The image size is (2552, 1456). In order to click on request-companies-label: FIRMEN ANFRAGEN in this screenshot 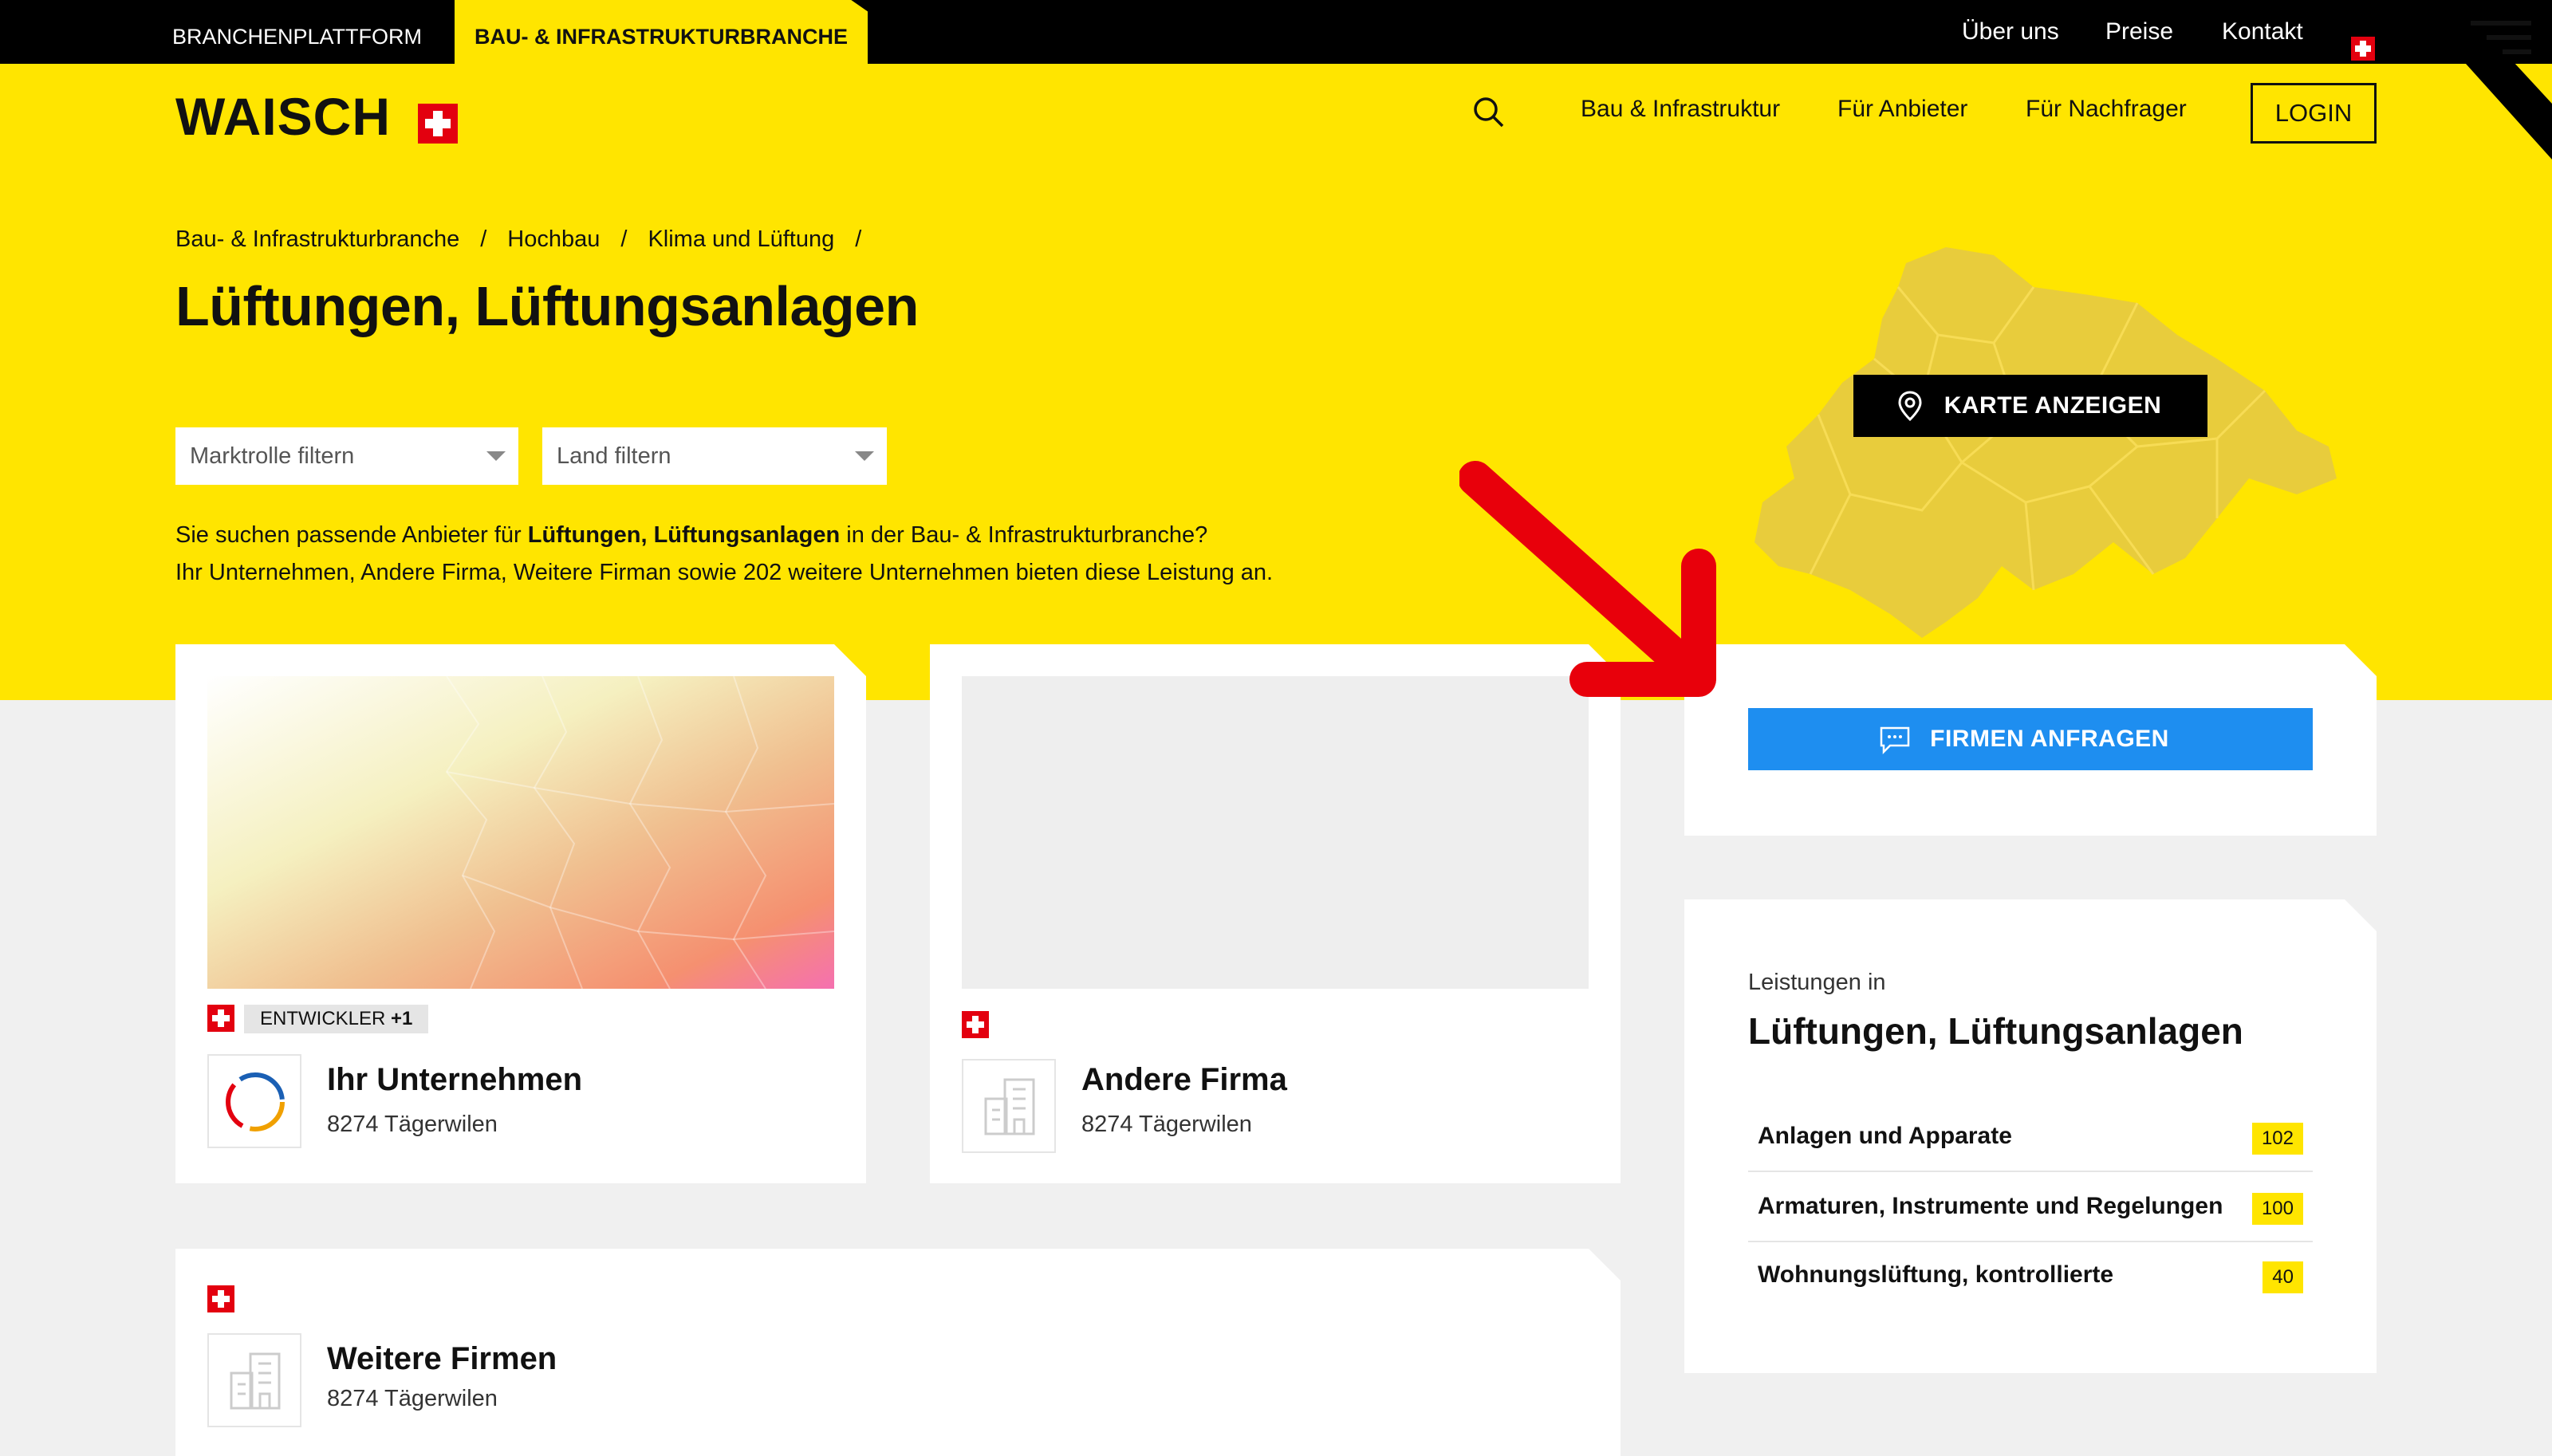, I will do `click(2049, 739)`.